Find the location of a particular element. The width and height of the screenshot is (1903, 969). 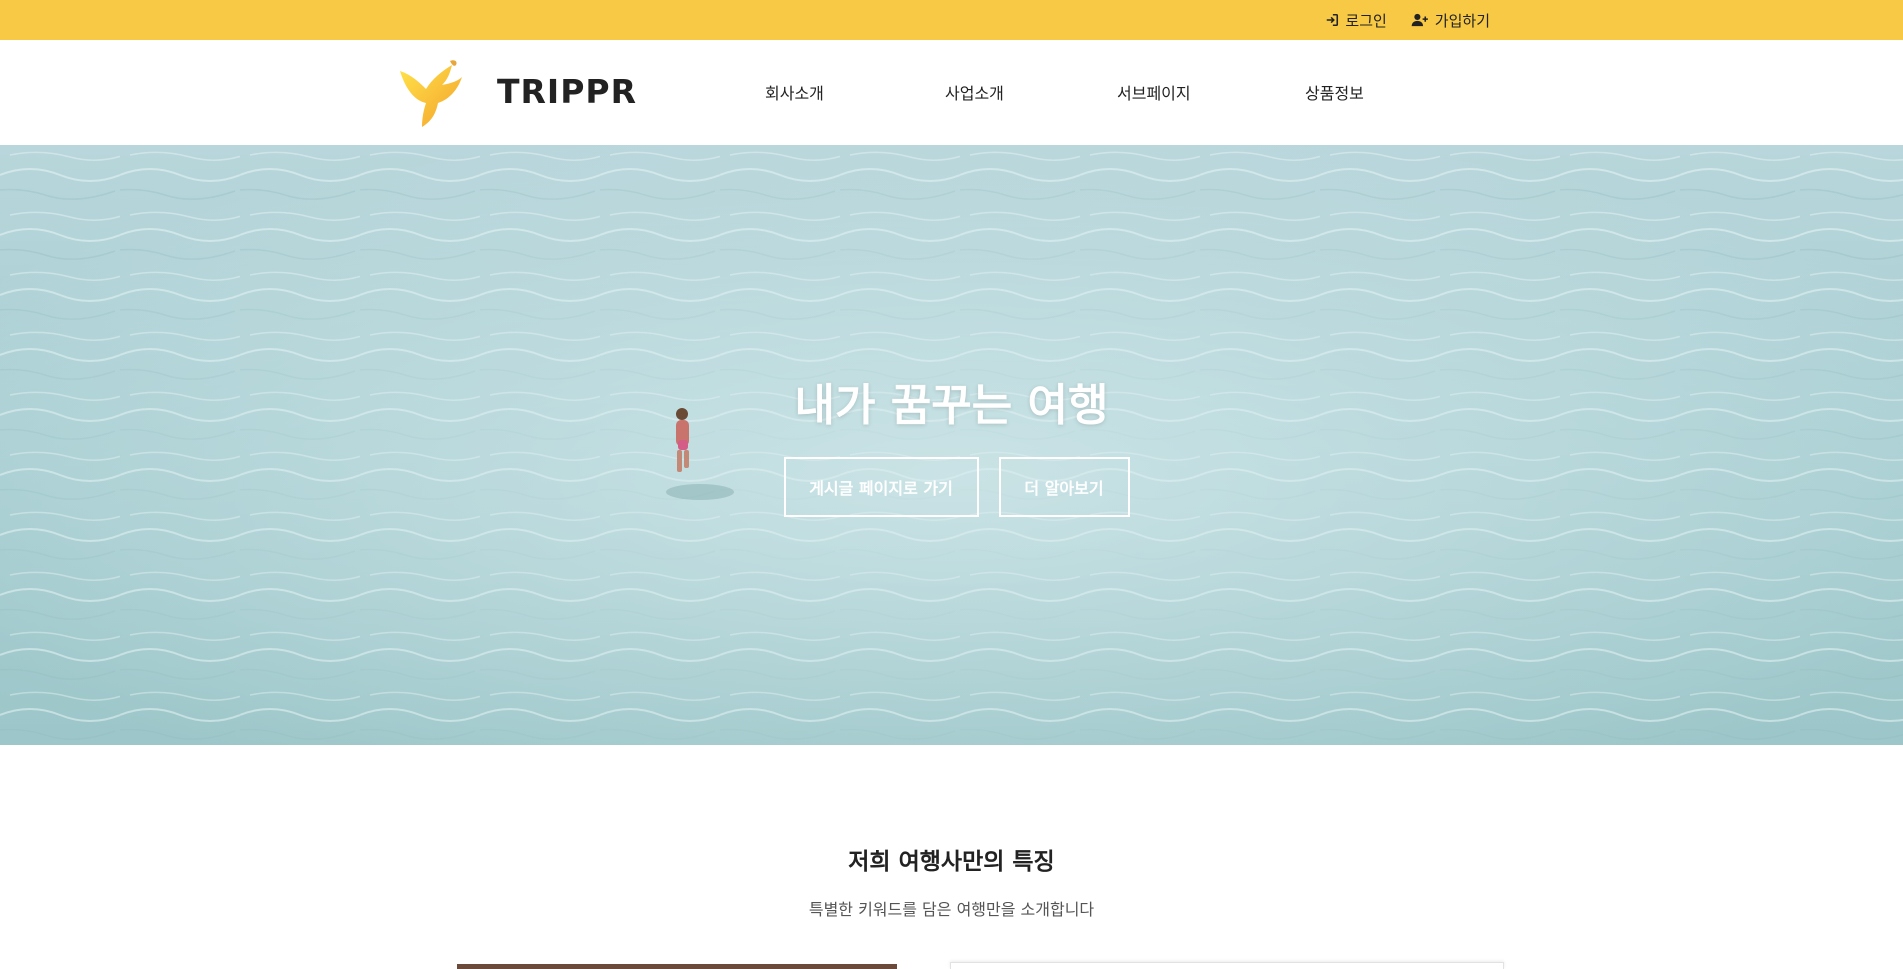

nav-company: 회사소개 is located at coordinates (794, 92).